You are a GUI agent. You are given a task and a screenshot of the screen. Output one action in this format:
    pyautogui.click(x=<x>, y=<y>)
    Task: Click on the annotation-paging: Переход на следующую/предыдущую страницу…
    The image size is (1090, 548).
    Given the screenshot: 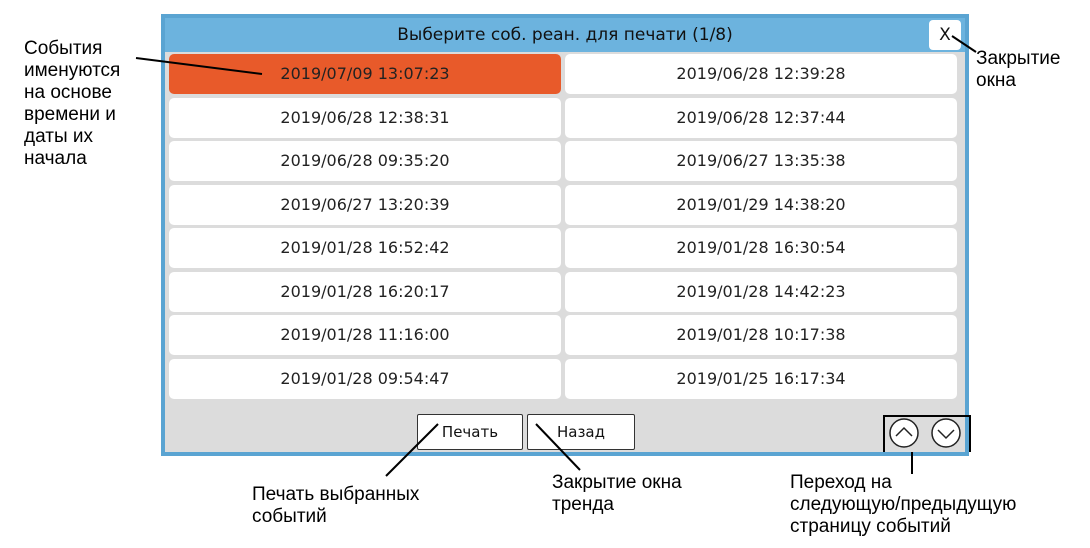 What is the action you would take?
    pyautogui.click(x=903, y=504)
    